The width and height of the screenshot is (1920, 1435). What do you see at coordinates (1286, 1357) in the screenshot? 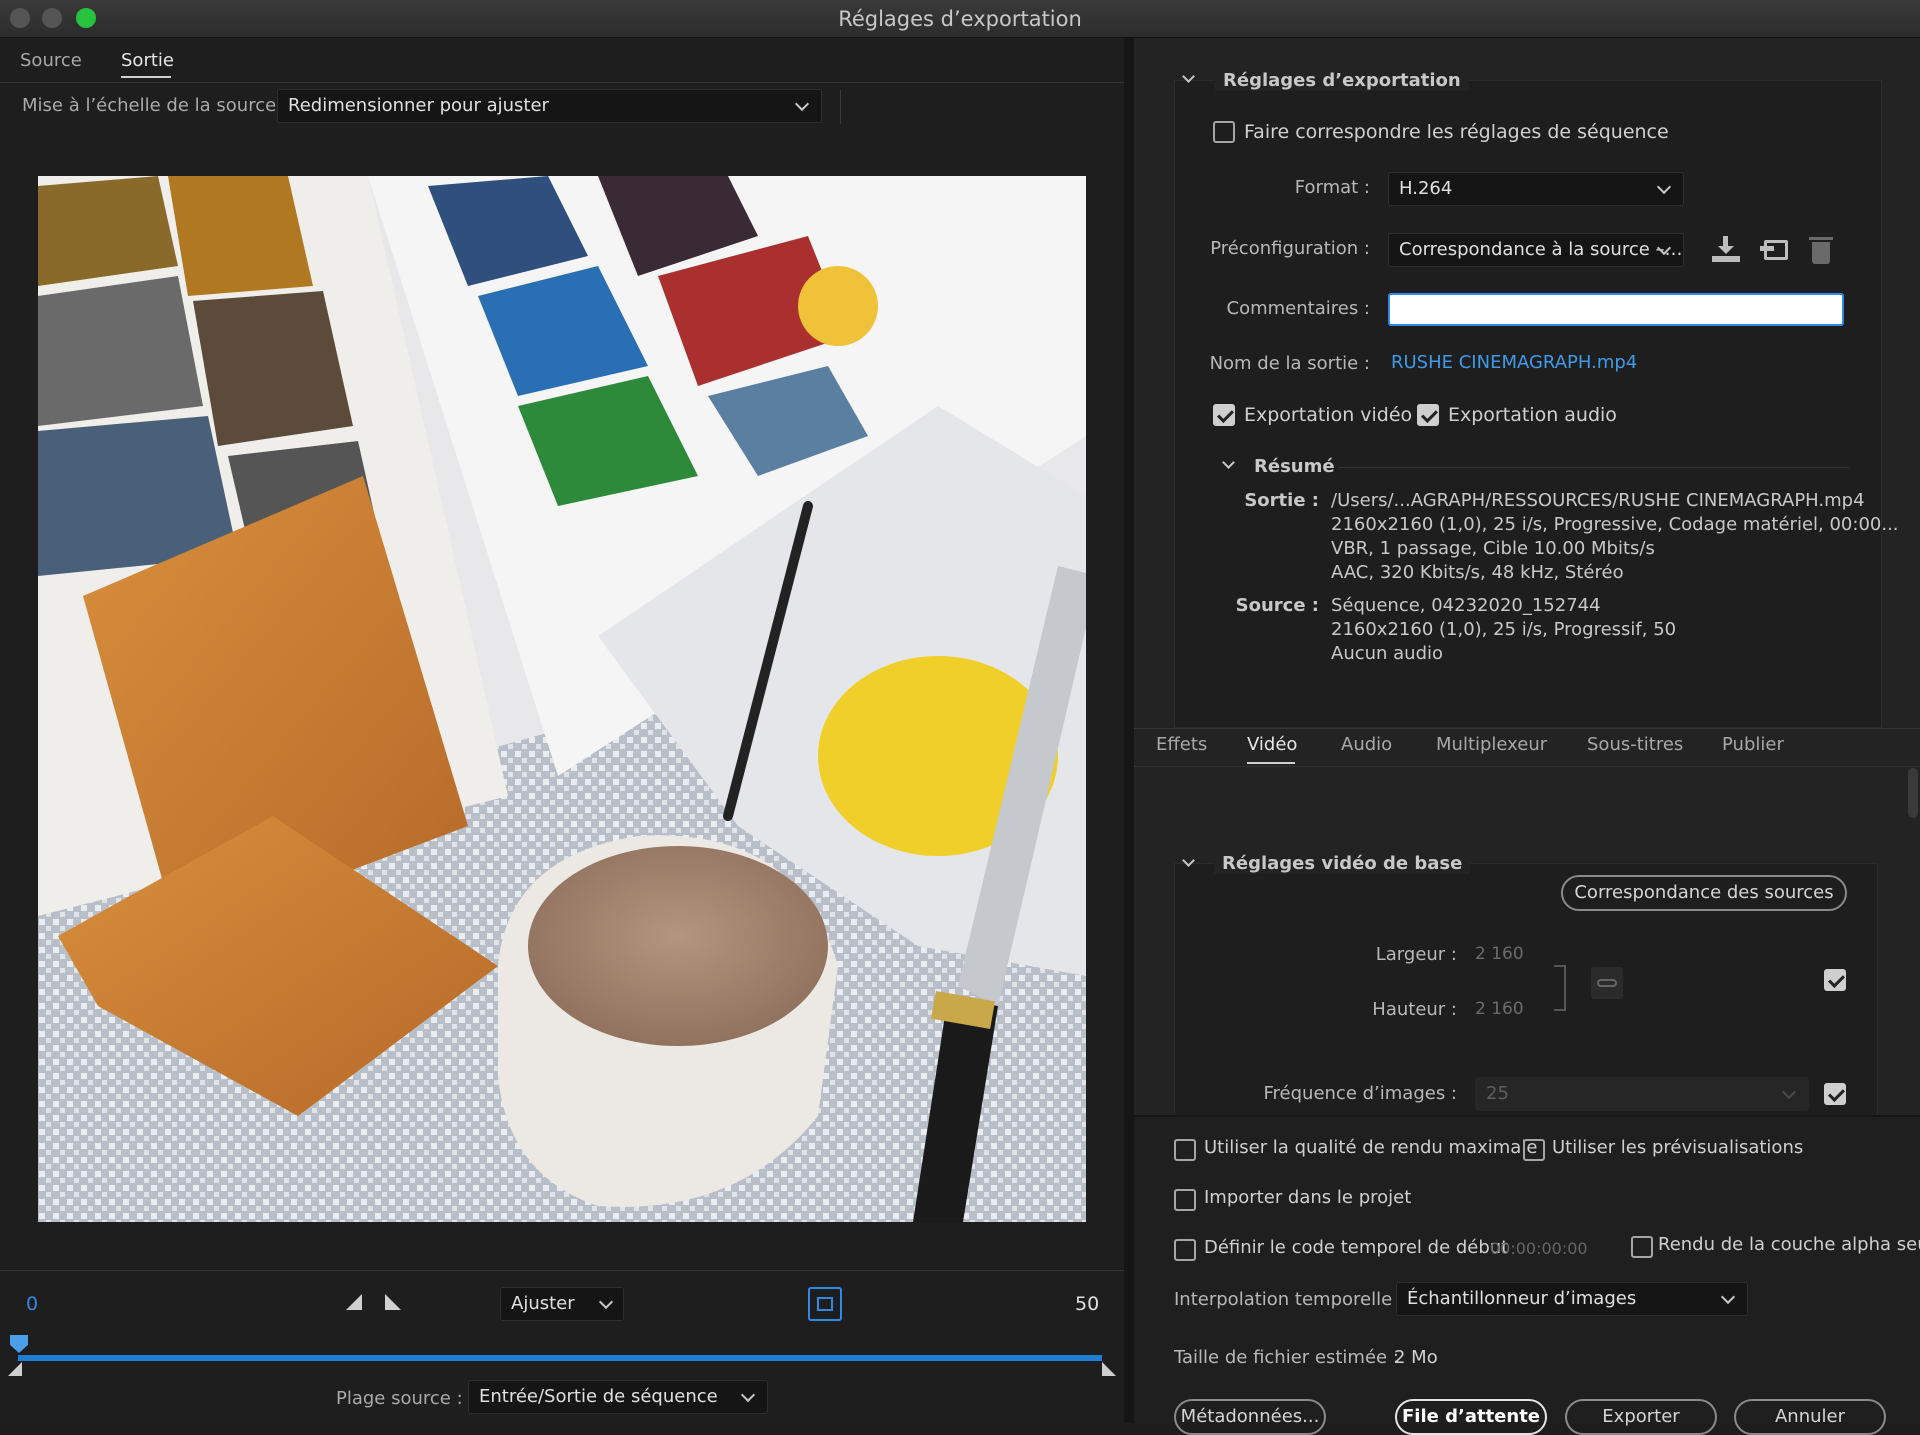
I see `filesize-label: Taille de fichier estimée :` at bounding box center [1286, 1357].